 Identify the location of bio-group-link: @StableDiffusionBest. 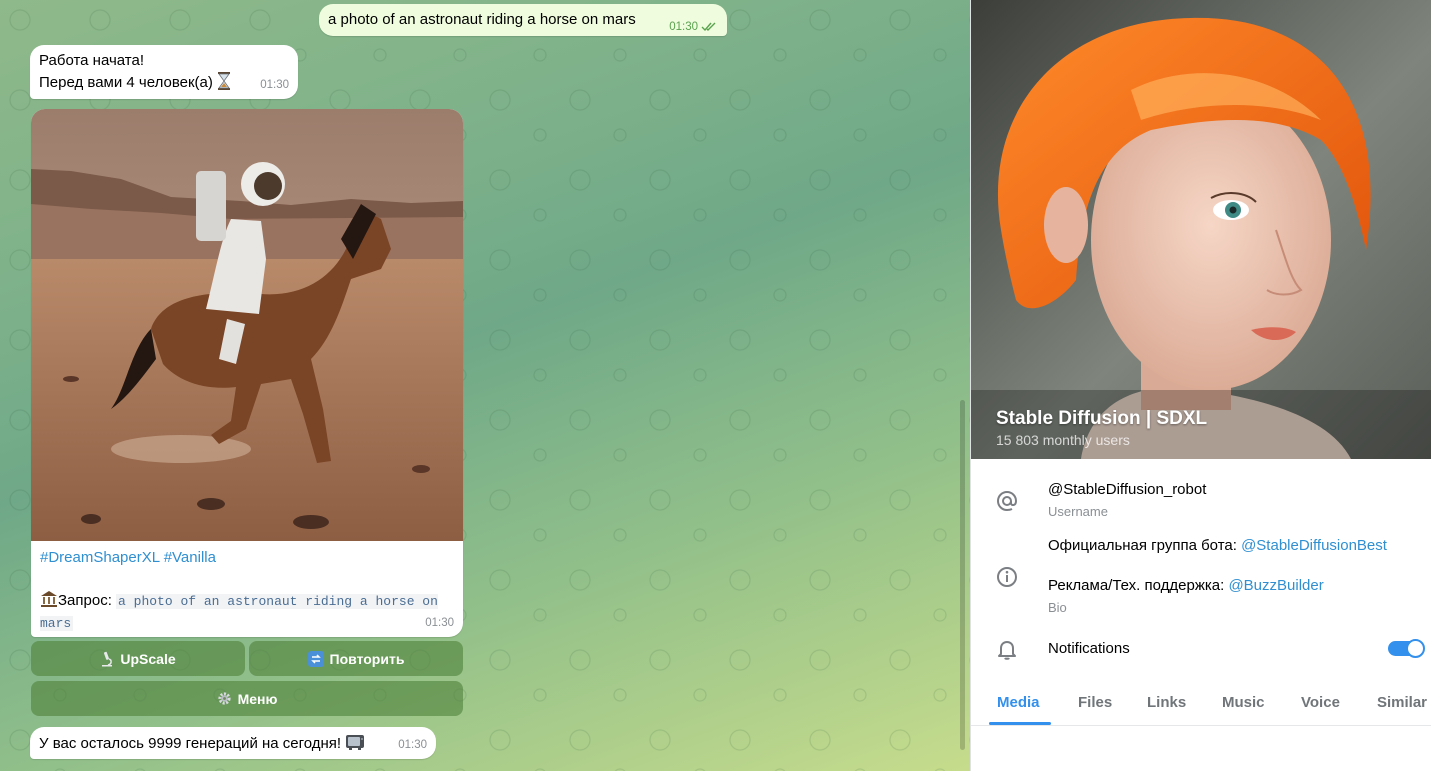
(1314, 545).